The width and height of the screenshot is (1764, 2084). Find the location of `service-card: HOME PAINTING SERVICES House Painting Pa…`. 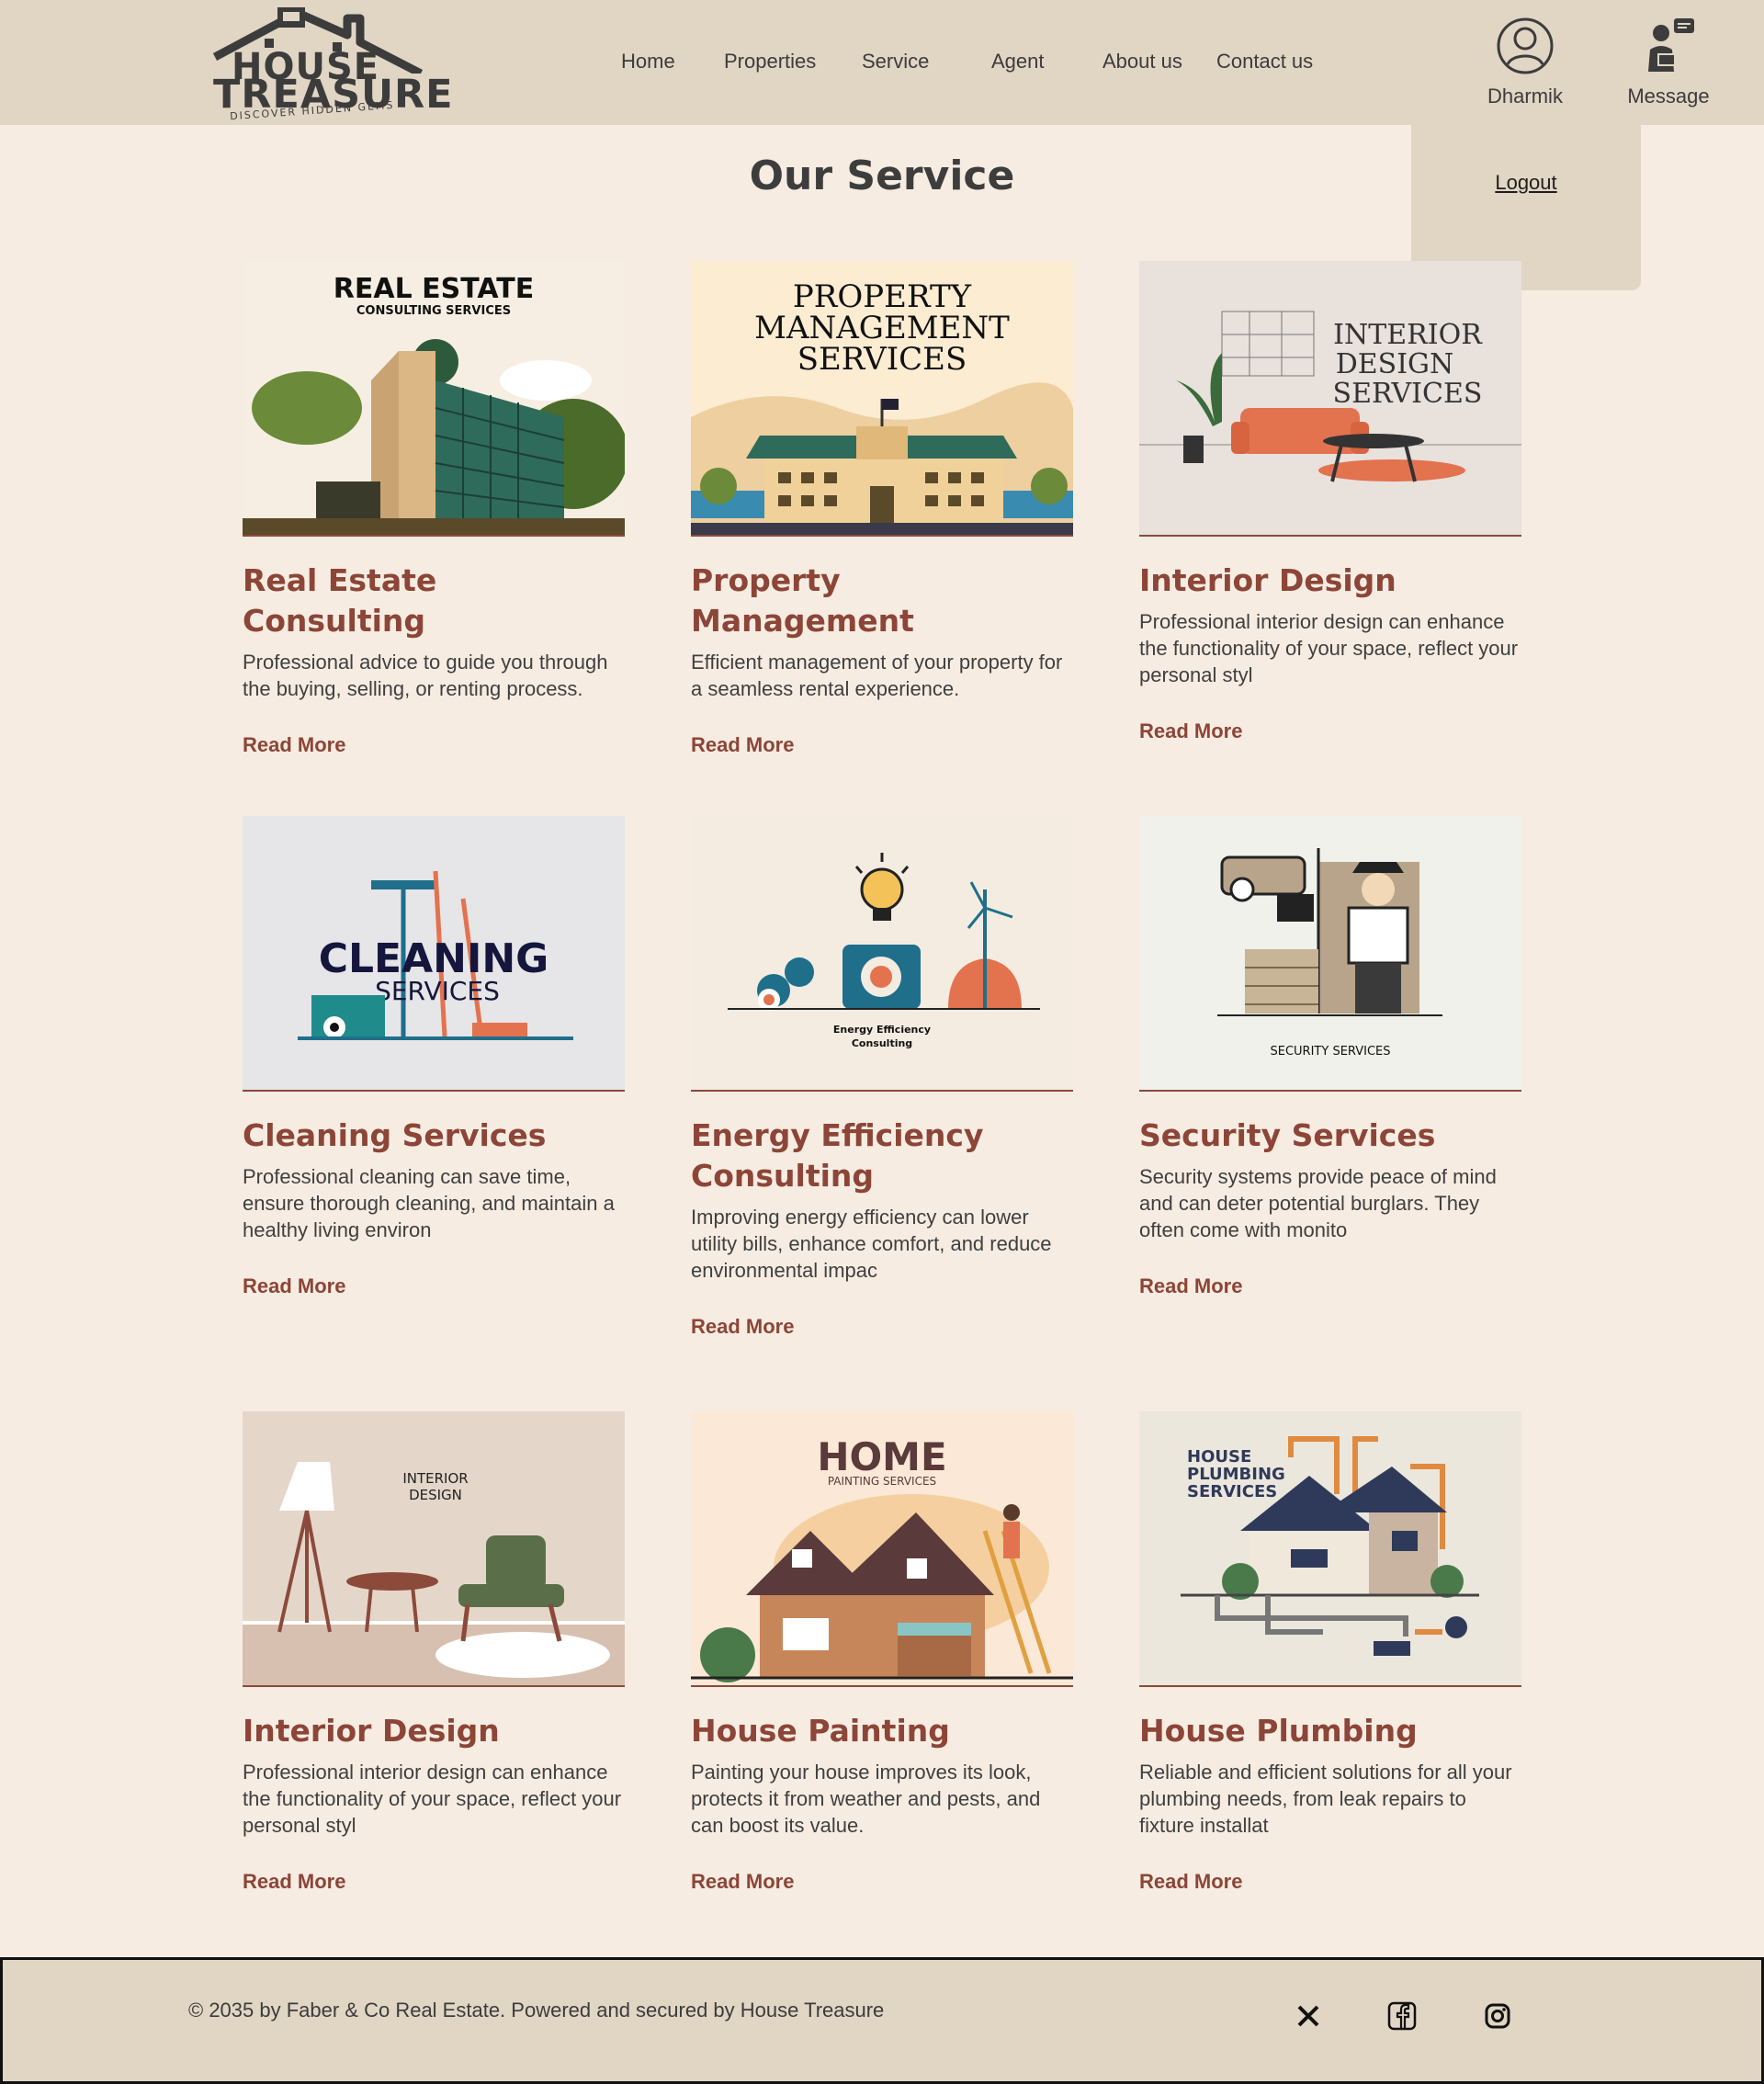

service-card: HOME PAINTING SERVICES House Painting Pa… is located at coordinates (882, 1652).